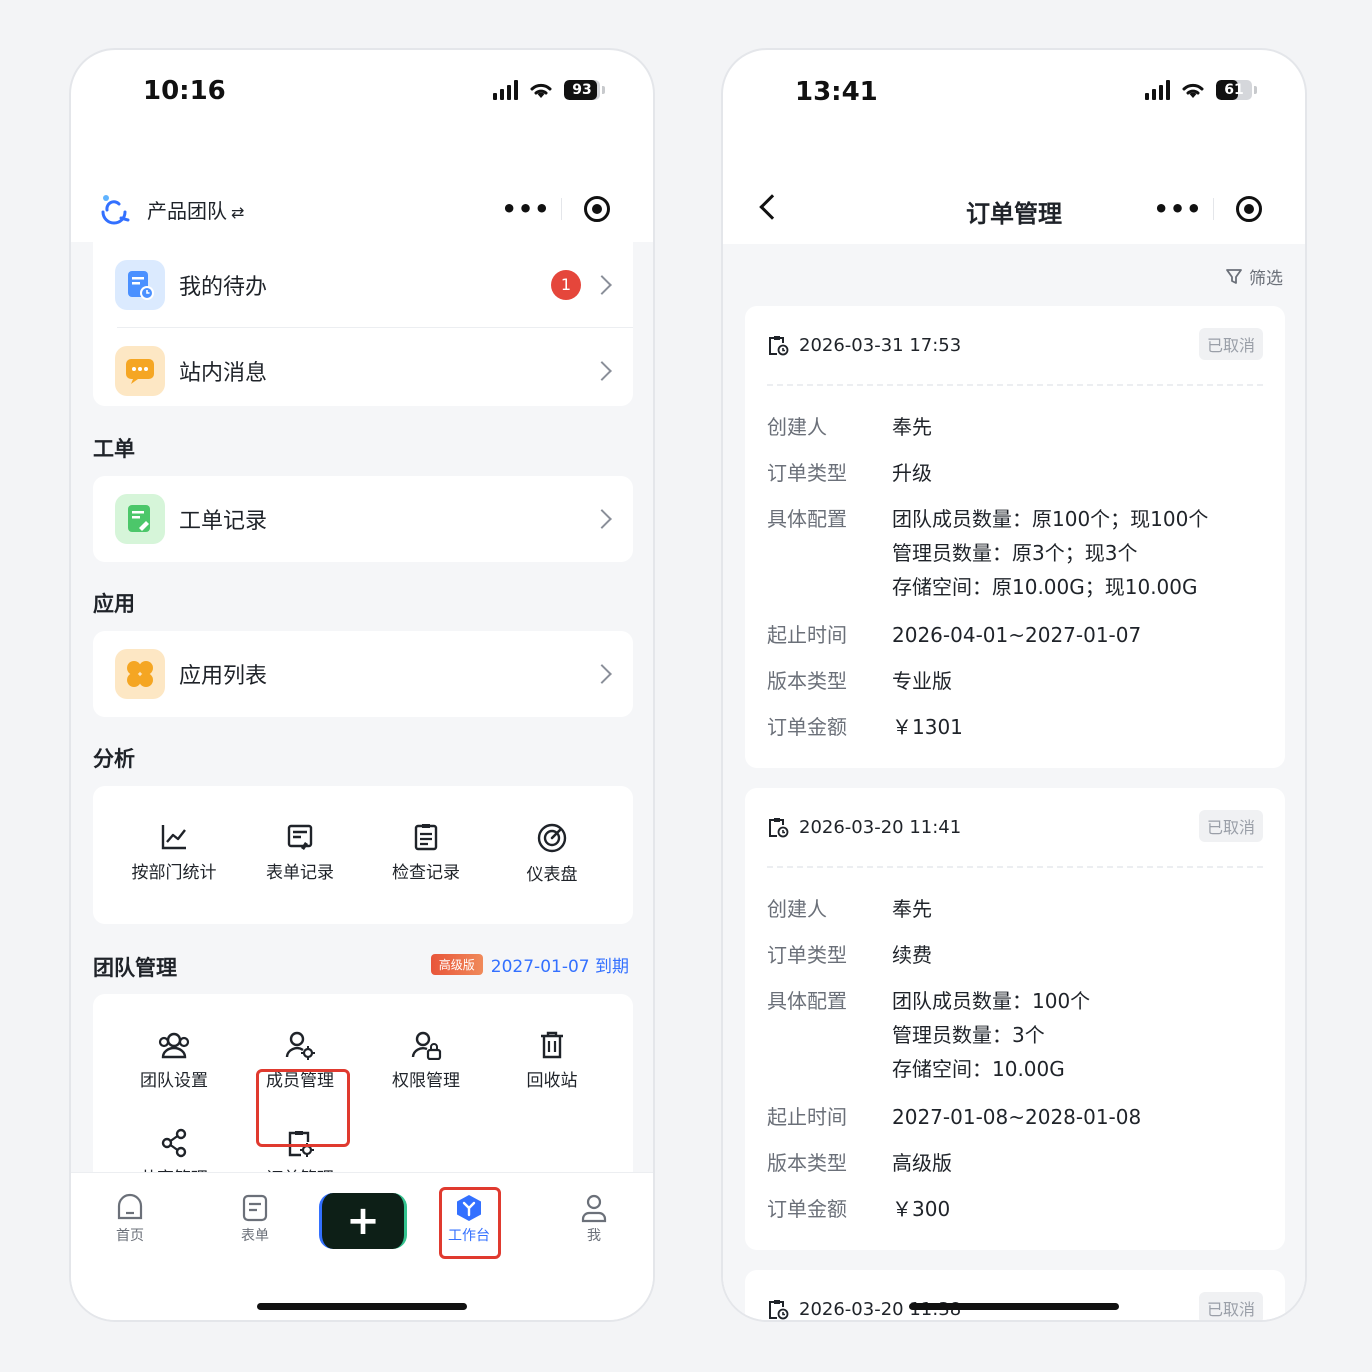 The width and height of the screenshot is (1372, 1372). I want to click on tab-forms: 表单, so click(255, 1219).